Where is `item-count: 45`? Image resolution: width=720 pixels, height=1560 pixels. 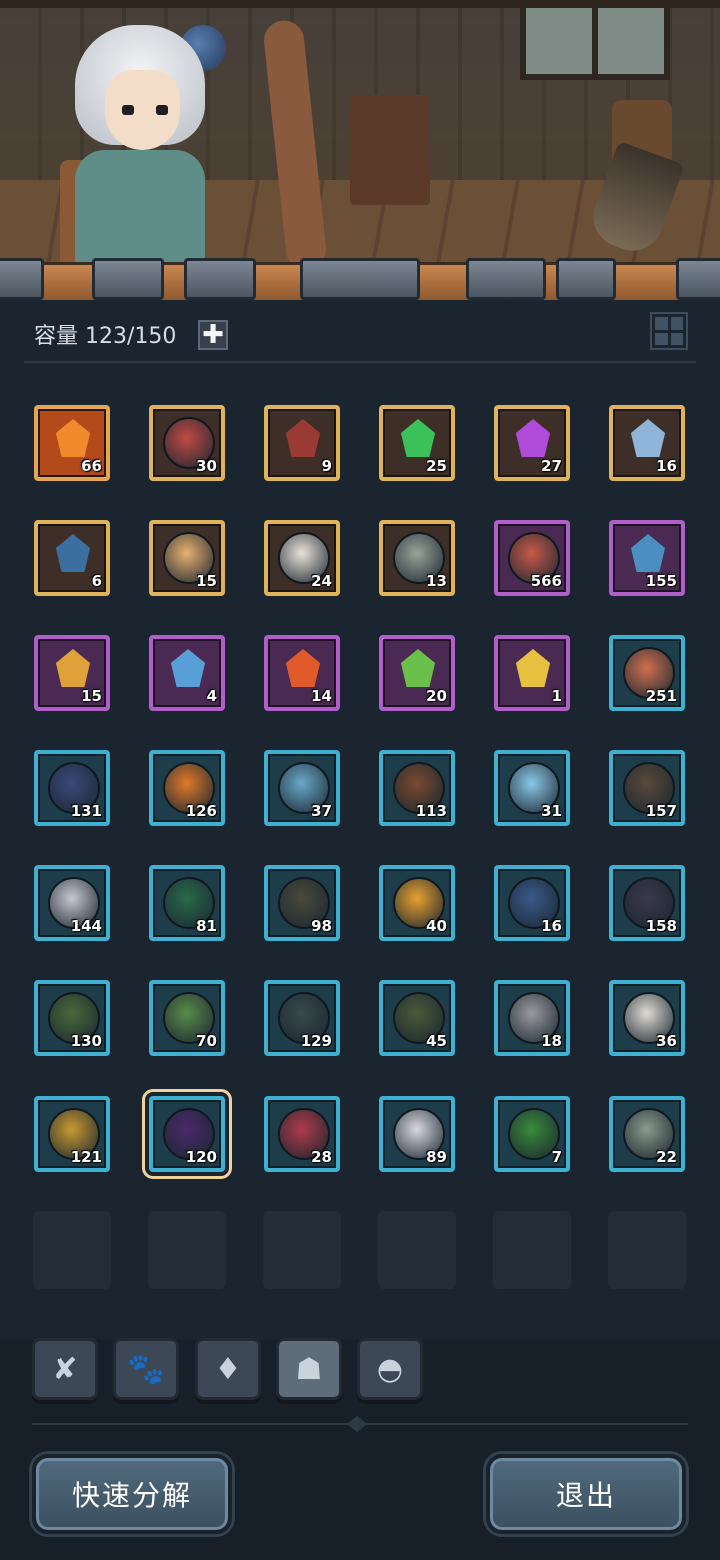 item-count: 45 is located at coordinates (436, 1041).